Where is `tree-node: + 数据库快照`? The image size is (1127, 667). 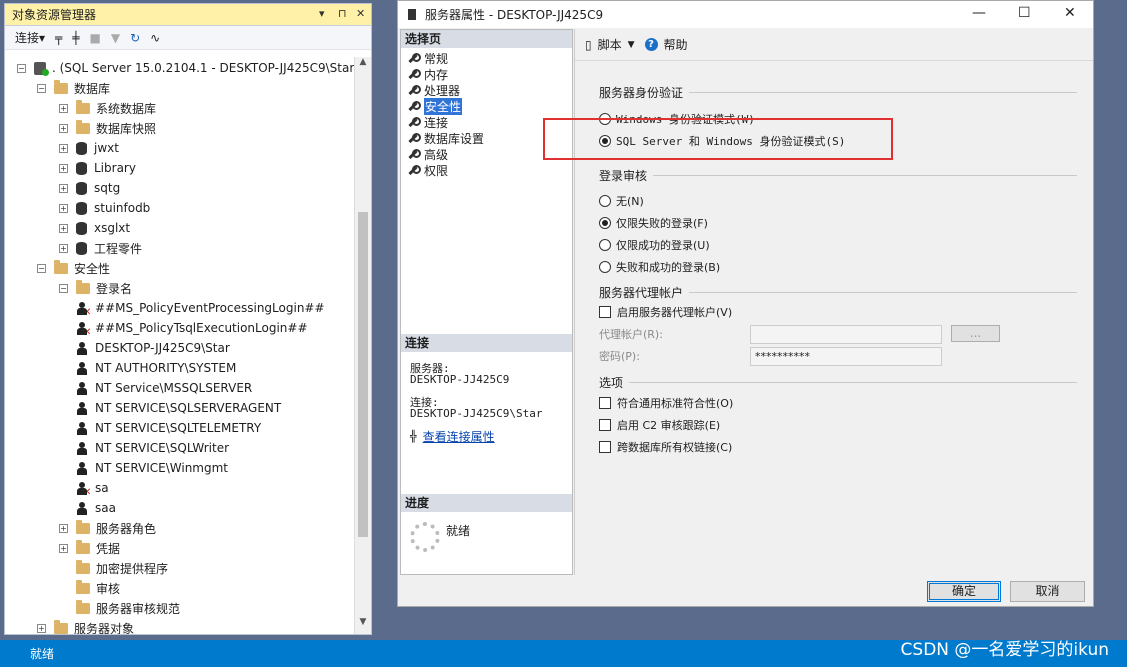
tree-node: + 数据库快照 is located at coordinates (107, 128).